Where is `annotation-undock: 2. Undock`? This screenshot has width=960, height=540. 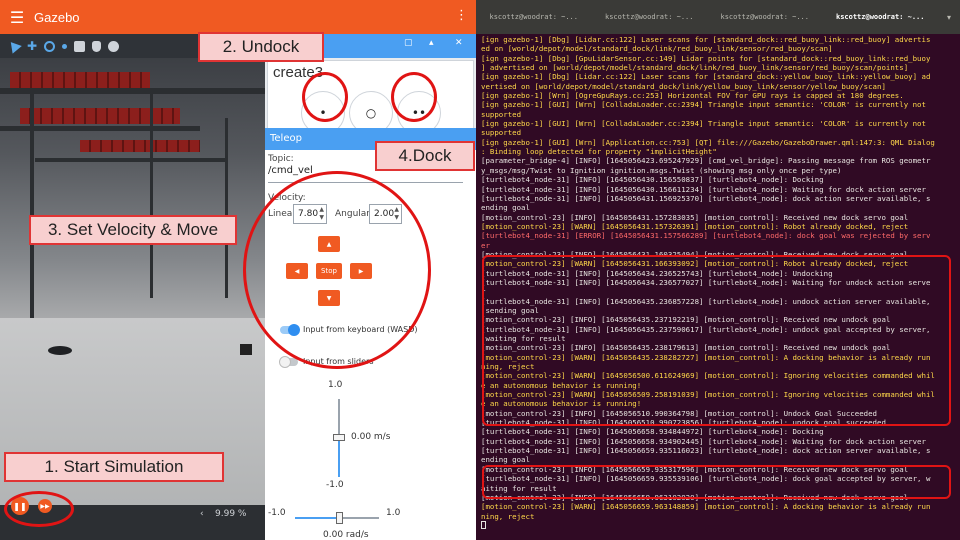
annotation-undock: 2. Undock is located at coordinates (261, 47).